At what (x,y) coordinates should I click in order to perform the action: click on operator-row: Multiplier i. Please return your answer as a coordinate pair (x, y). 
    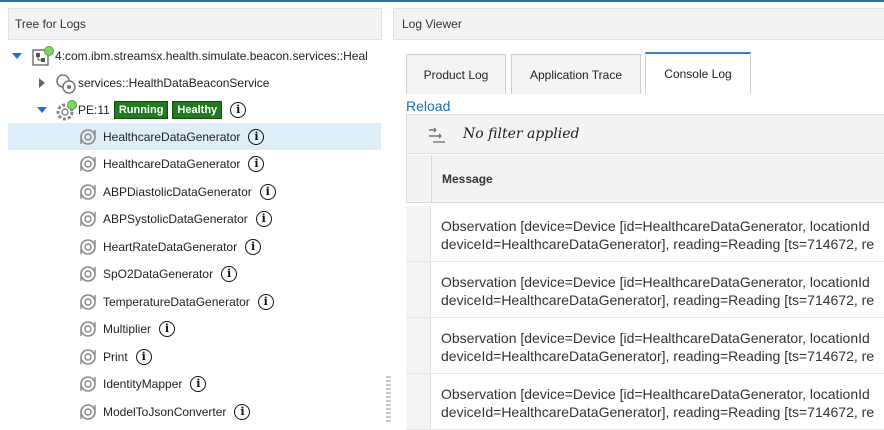
    Looking at the image, I should click on (92, 328).